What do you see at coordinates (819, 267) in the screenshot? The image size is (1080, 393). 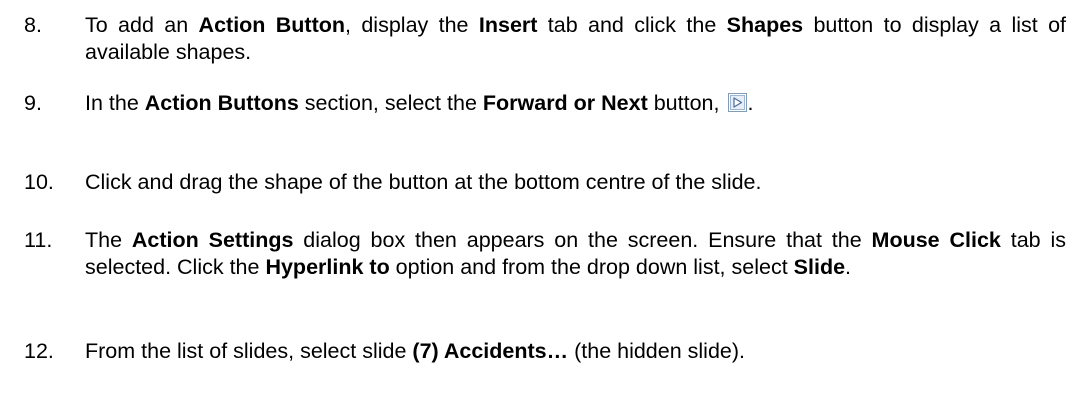 I see `bold-term-slide: Slide` at bounding box center [819, 267].